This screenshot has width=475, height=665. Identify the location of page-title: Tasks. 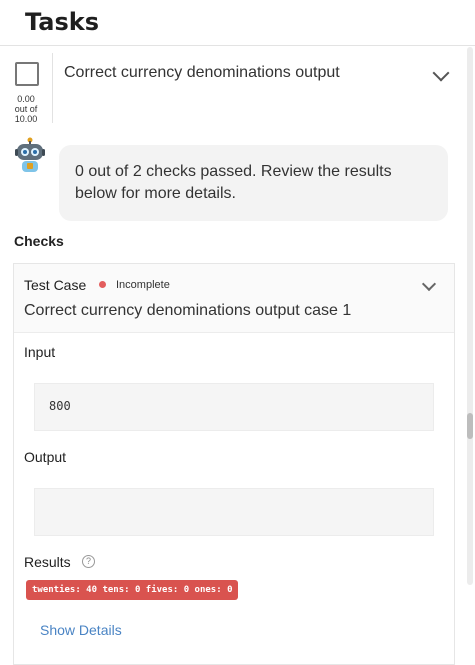
(62, 22).